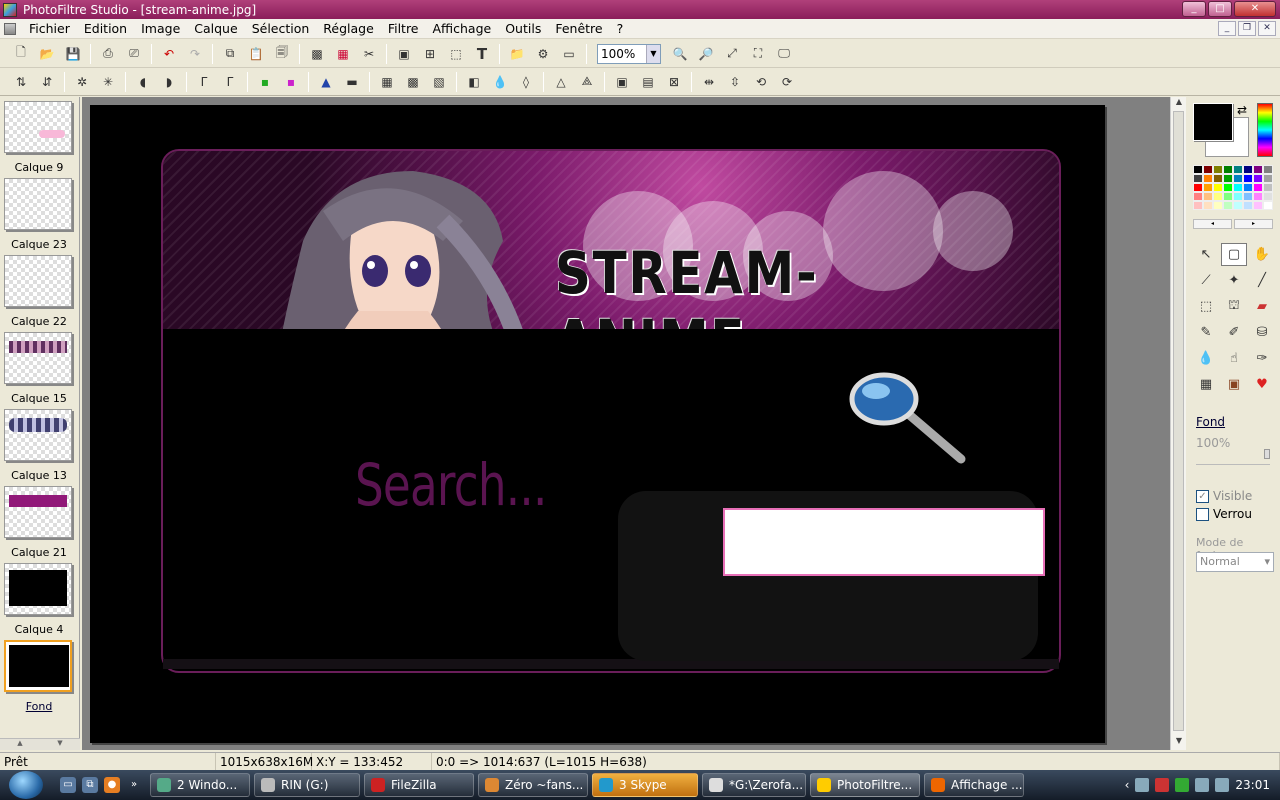 The width and height of the screenshot is (1280, 800). What do you see at coordinates (645, 785) in the screenshot?
I see `task-button: 3 Skype` at bounding box center [645, 785].